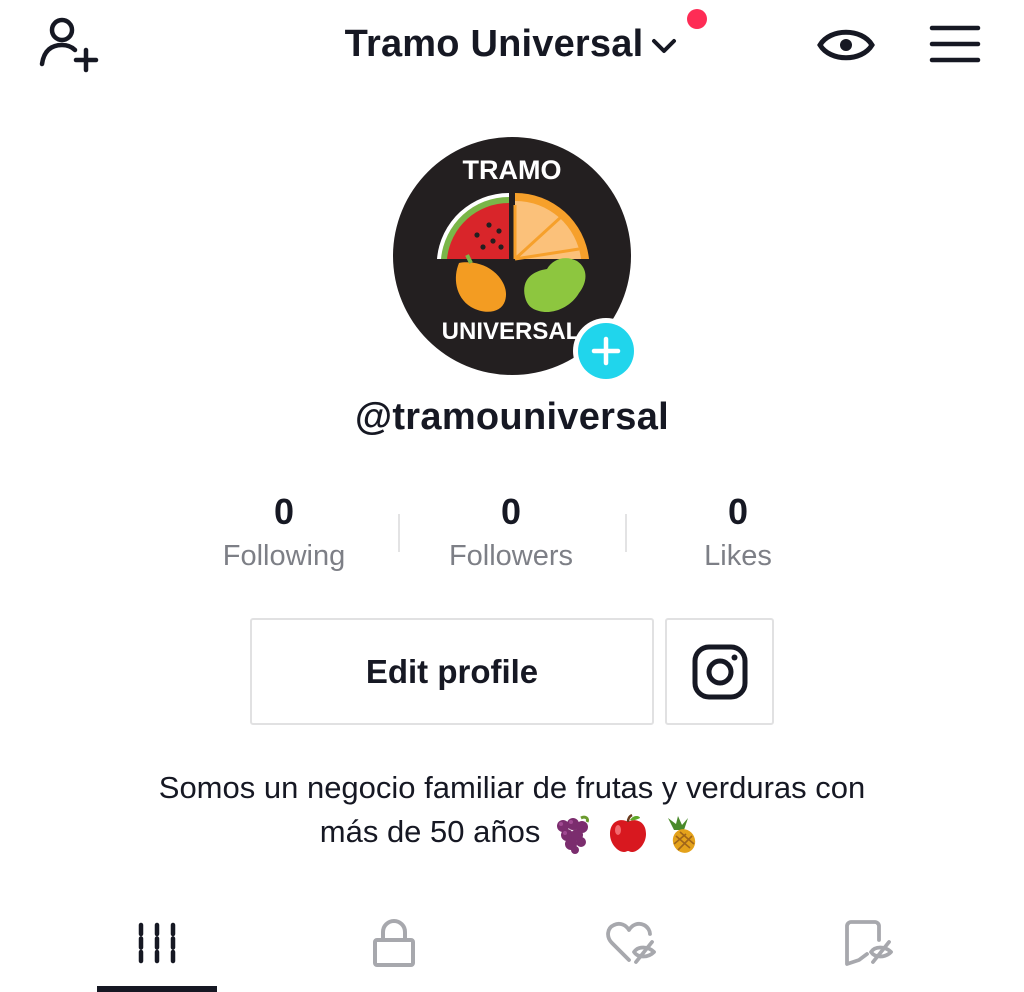 This screenshot has height=992, width=1024. Describe the element at coordinates (284, 556) in the screenshot. I see `following-label: Following` at that location.